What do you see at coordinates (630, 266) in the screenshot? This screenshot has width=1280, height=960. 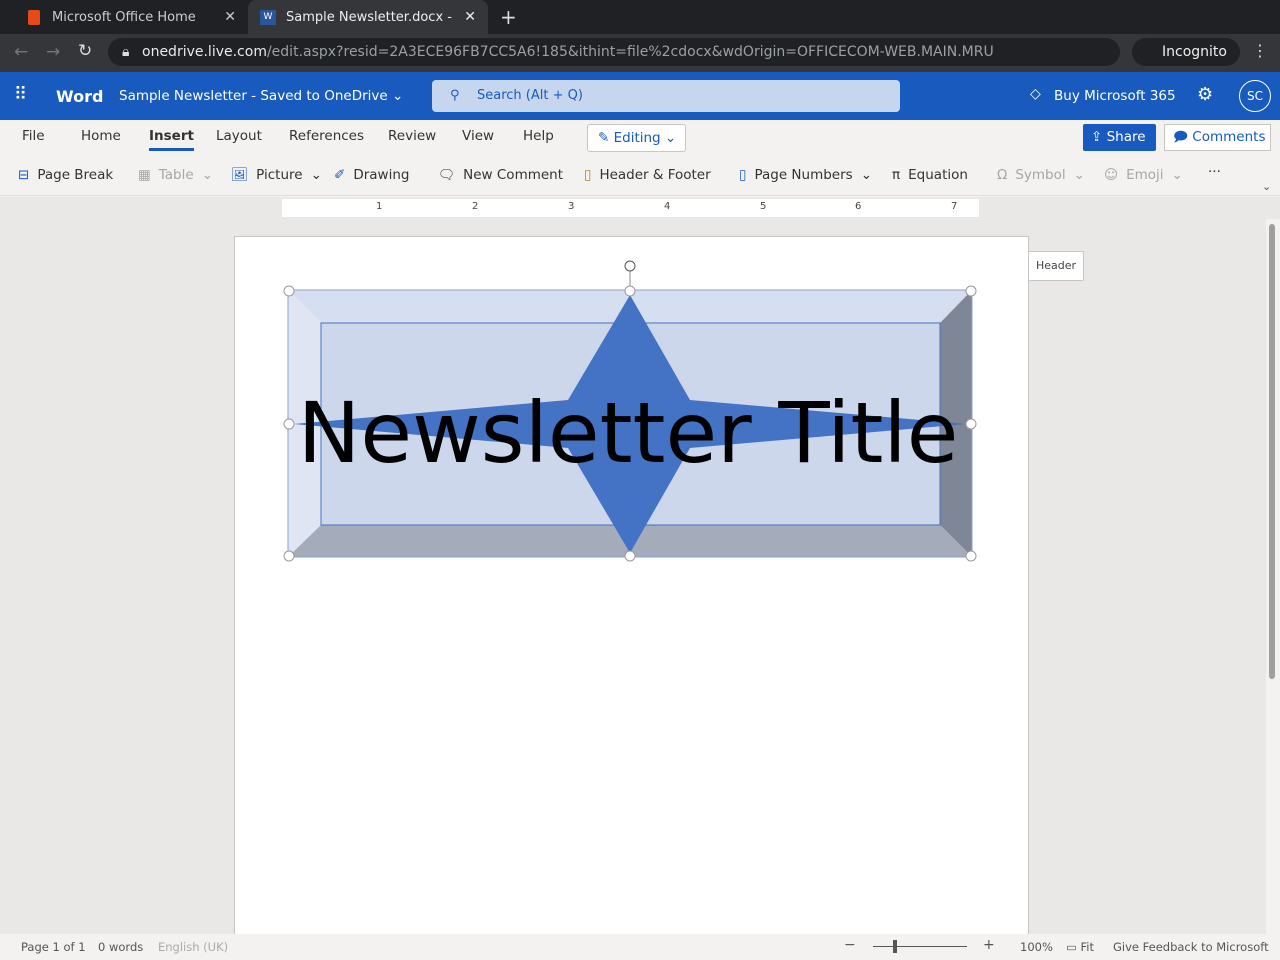 I see `rotate-handle-icon` at bounding box center [630, 266].